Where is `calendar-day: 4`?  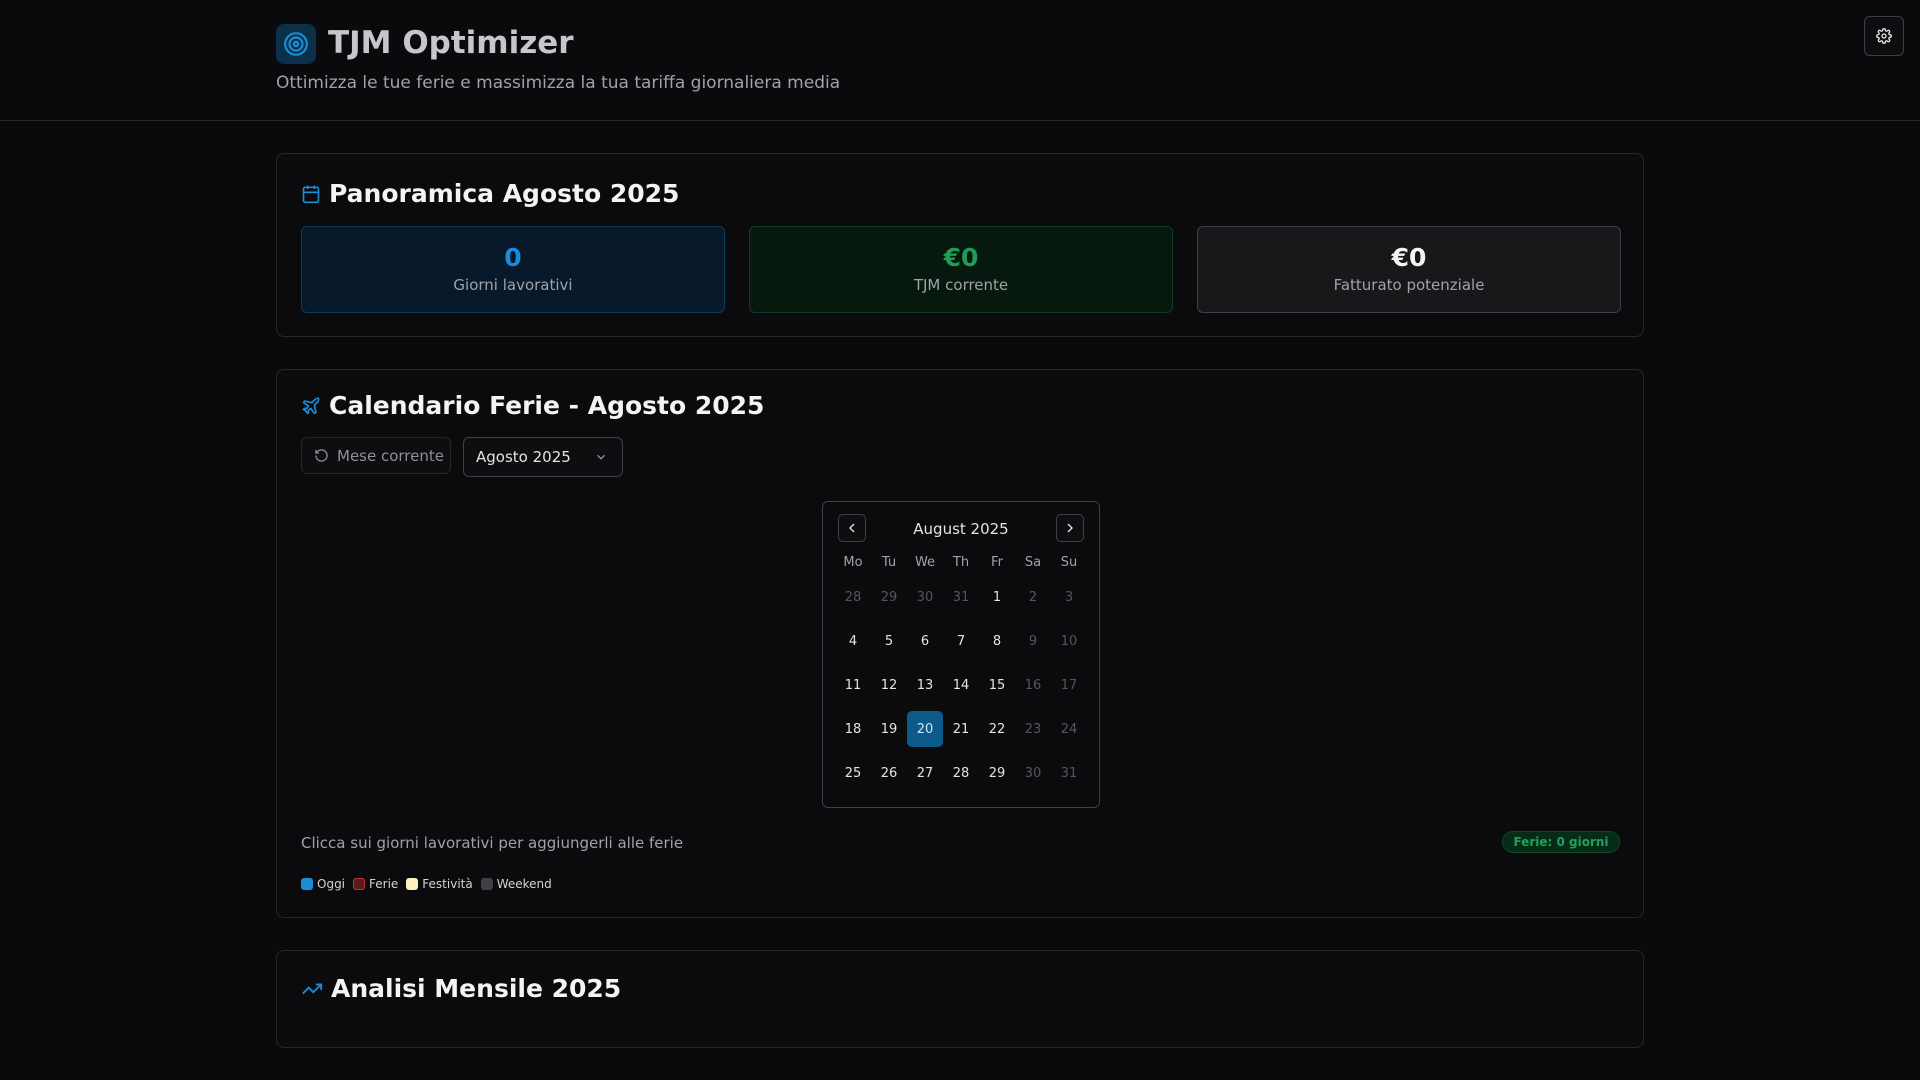 calendar-day: 4 is located at coordinates (853, 641).